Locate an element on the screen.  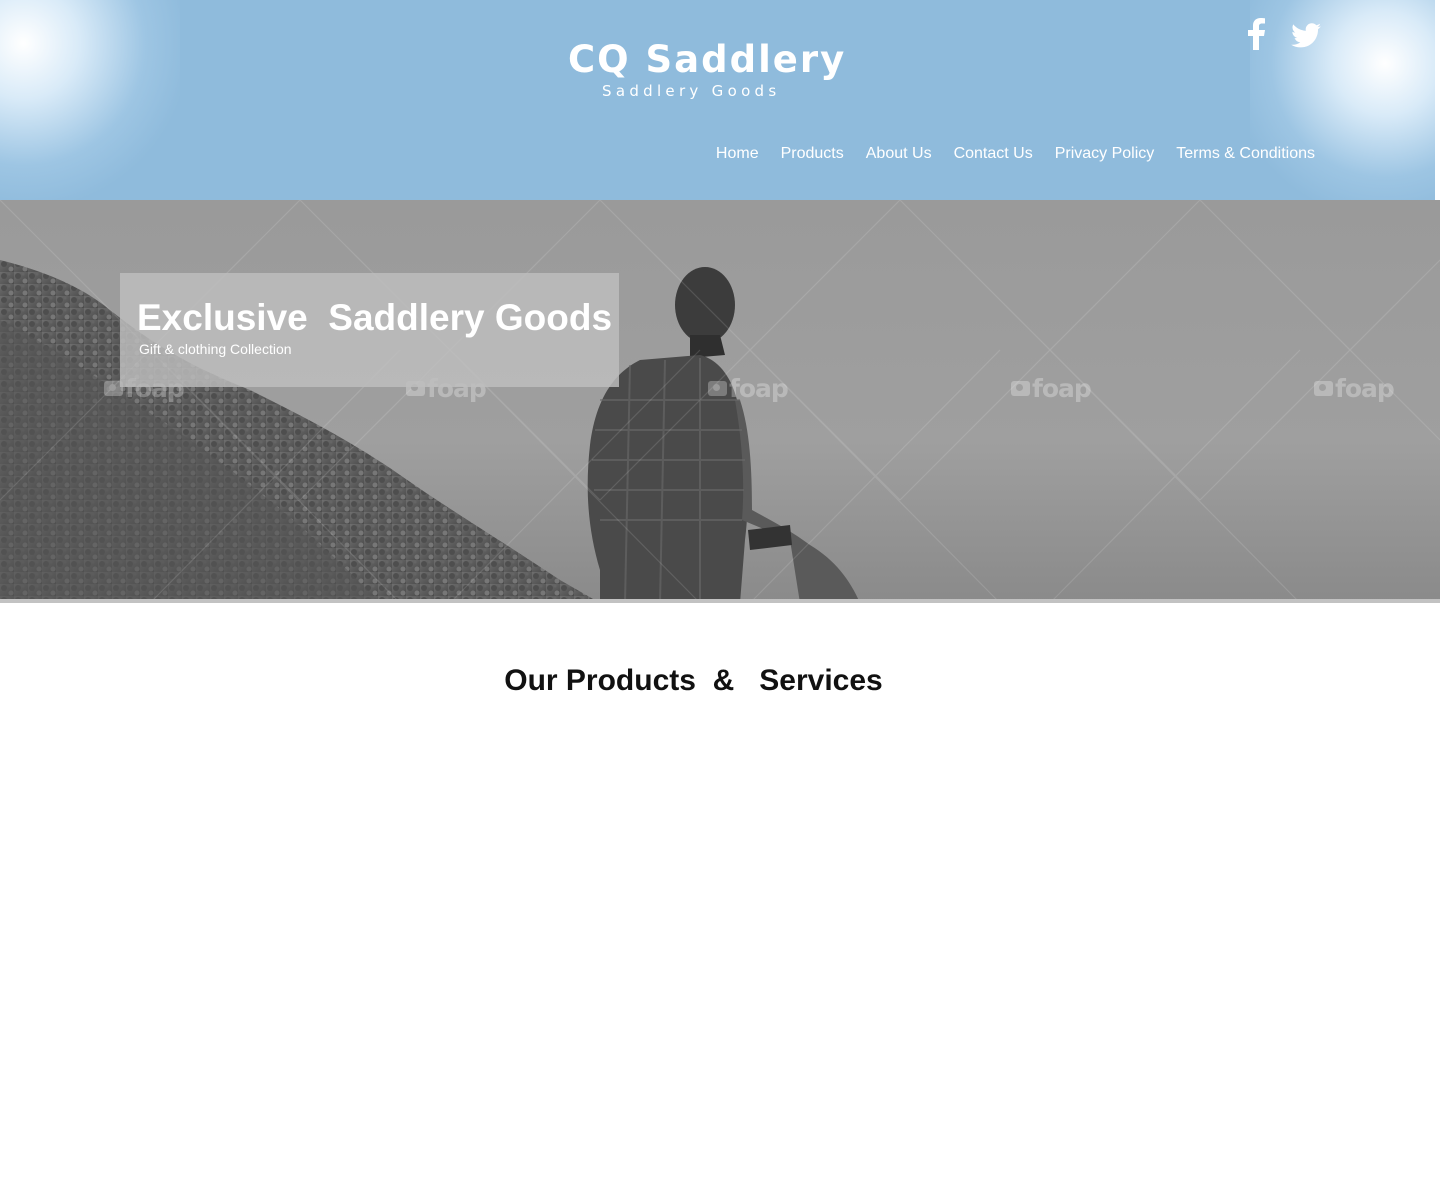
nav-item-home: Home is located at coordinates (737, 154).